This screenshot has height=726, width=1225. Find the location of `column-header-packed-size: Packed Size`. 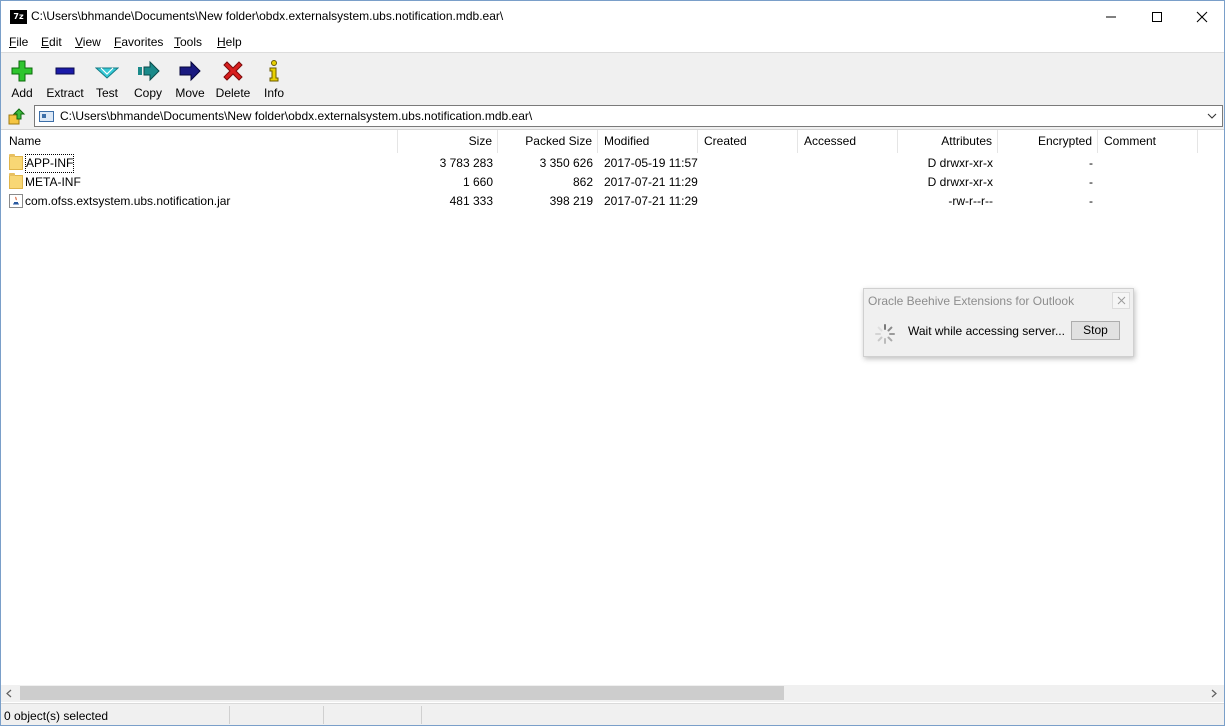

column-header-packed-size: Packed Size is located at coordinates (548, 141).